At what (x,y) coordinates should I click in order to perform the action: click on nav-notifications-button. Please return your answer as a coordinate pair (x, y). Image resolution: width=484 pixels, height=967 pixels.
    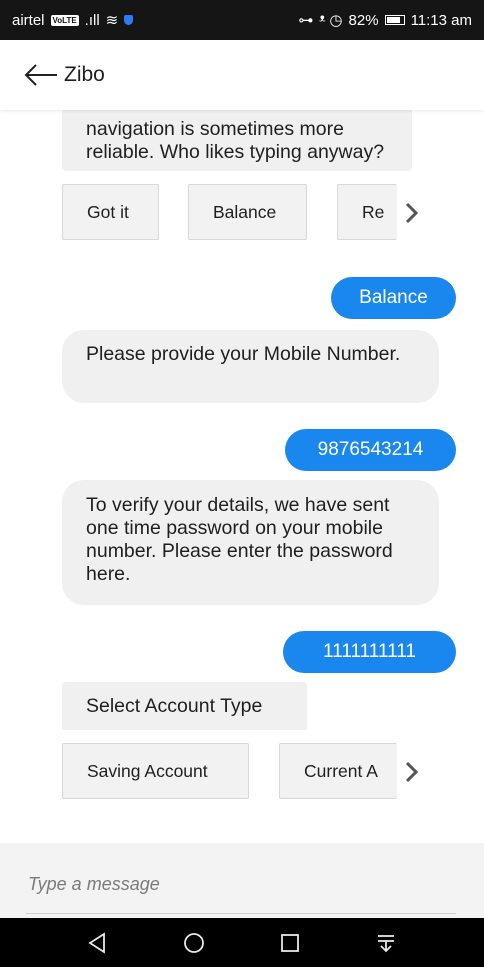
    Looking at the image, I should click on (386, 943).